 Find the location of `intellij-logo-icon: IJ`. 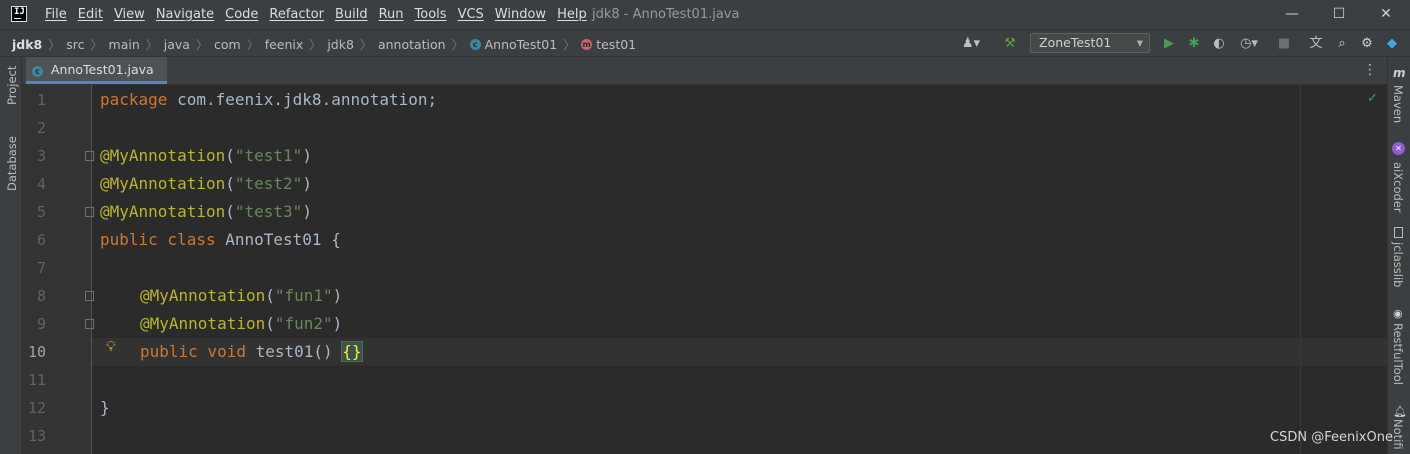

intellij-logo-icon: IJ is located at coordinates (19, 14).